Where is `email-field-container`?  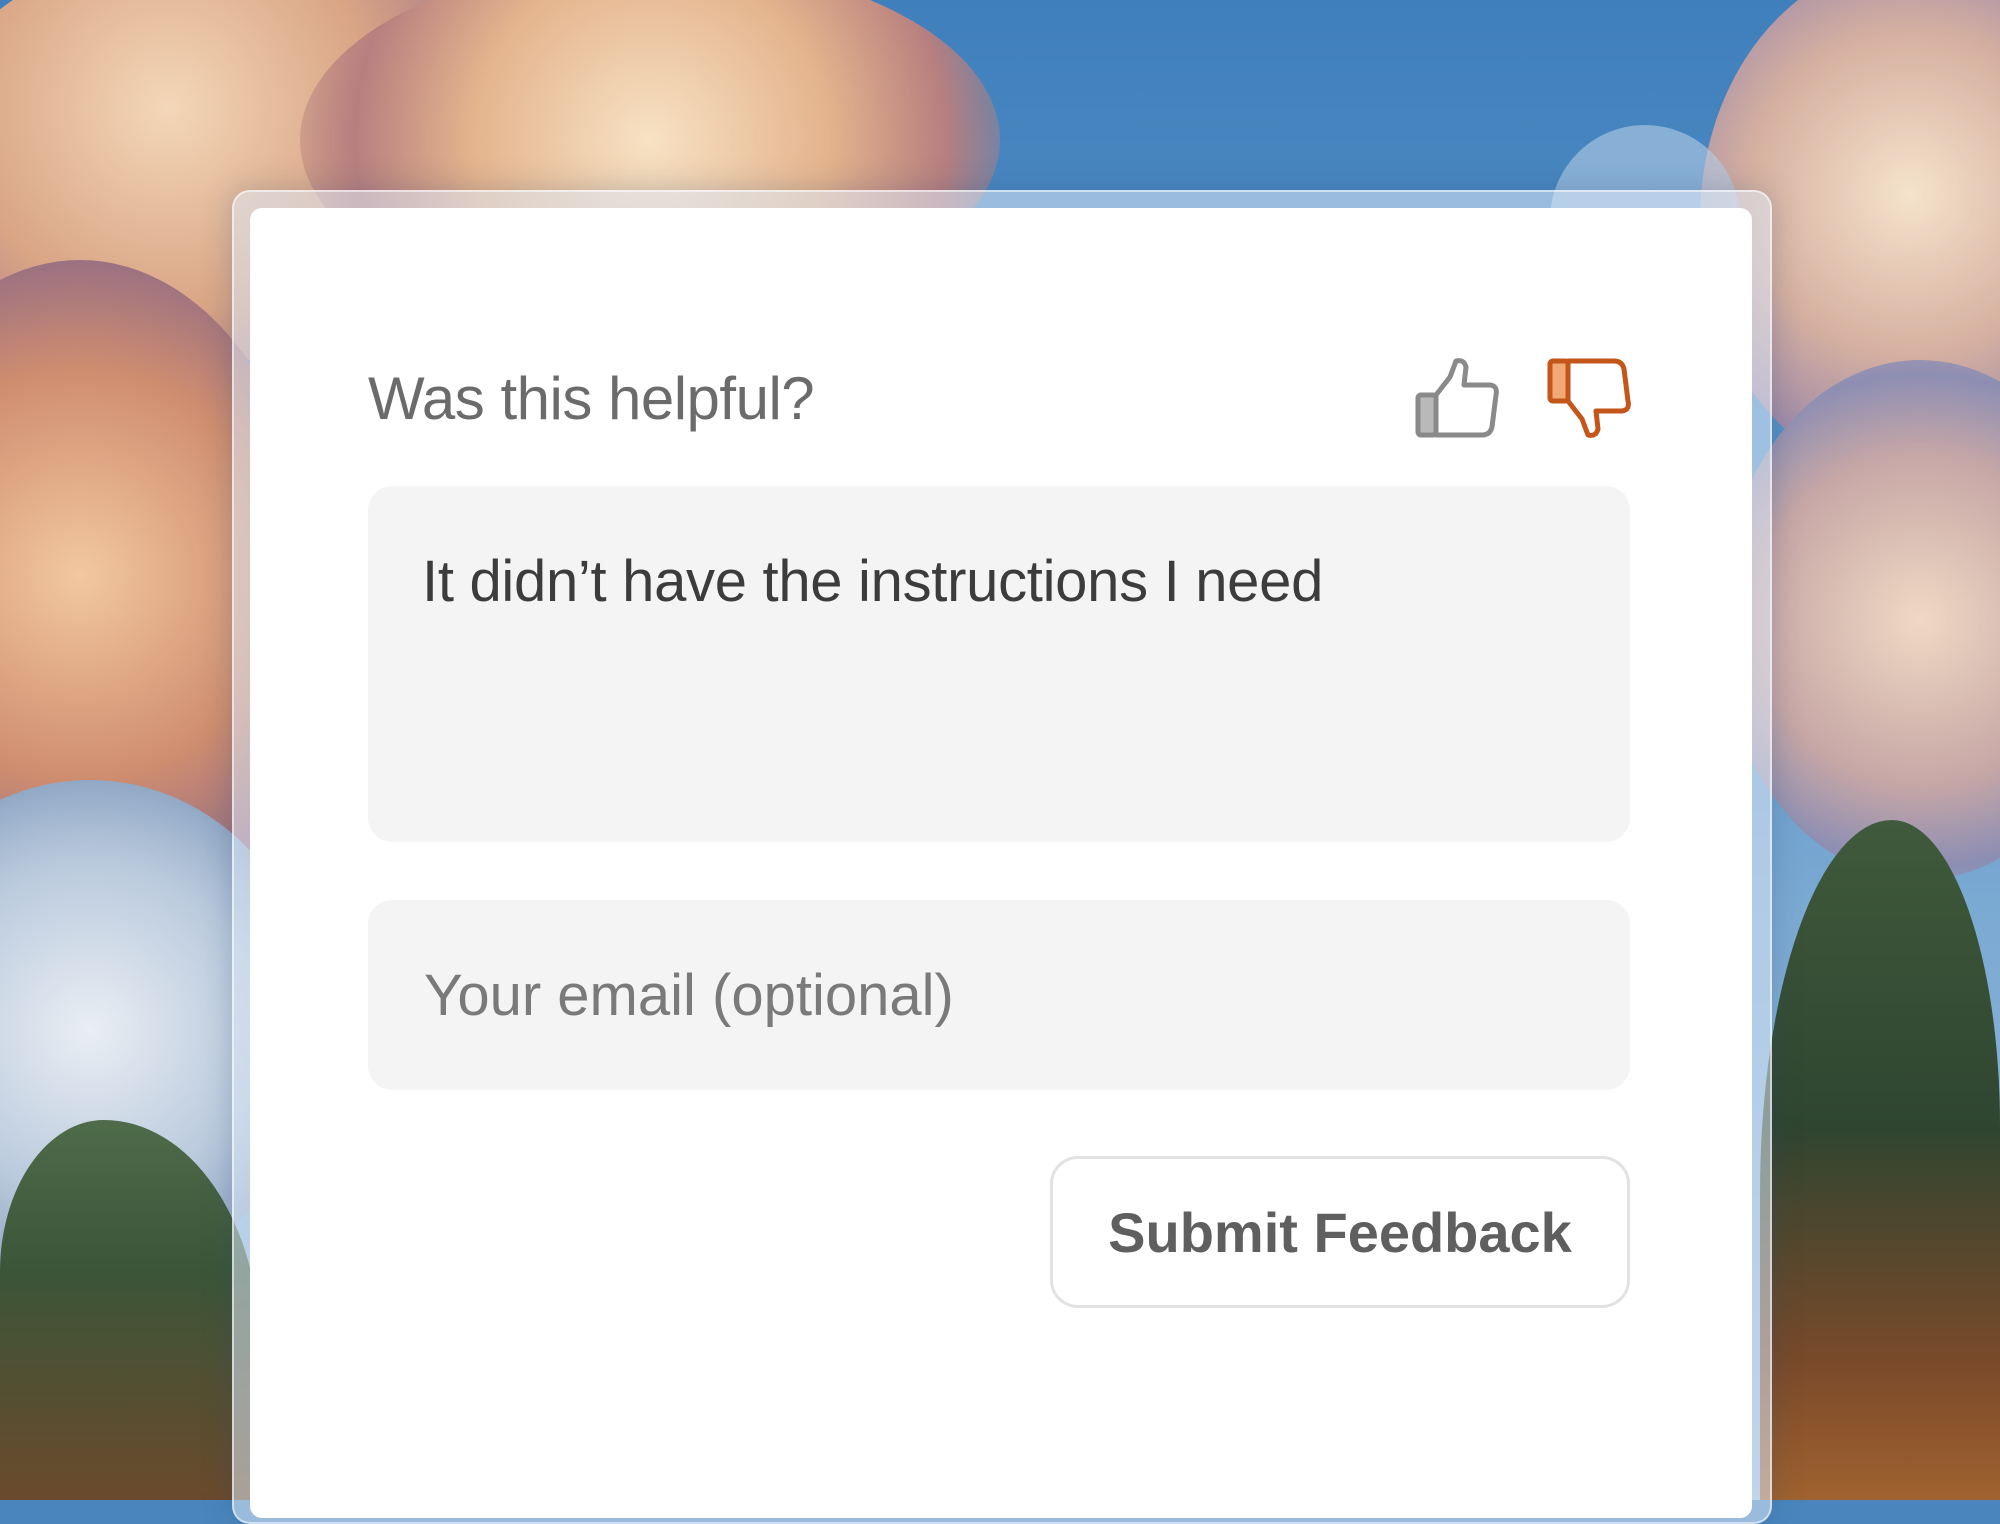 email-field-container is located at coordinates (999, 995).